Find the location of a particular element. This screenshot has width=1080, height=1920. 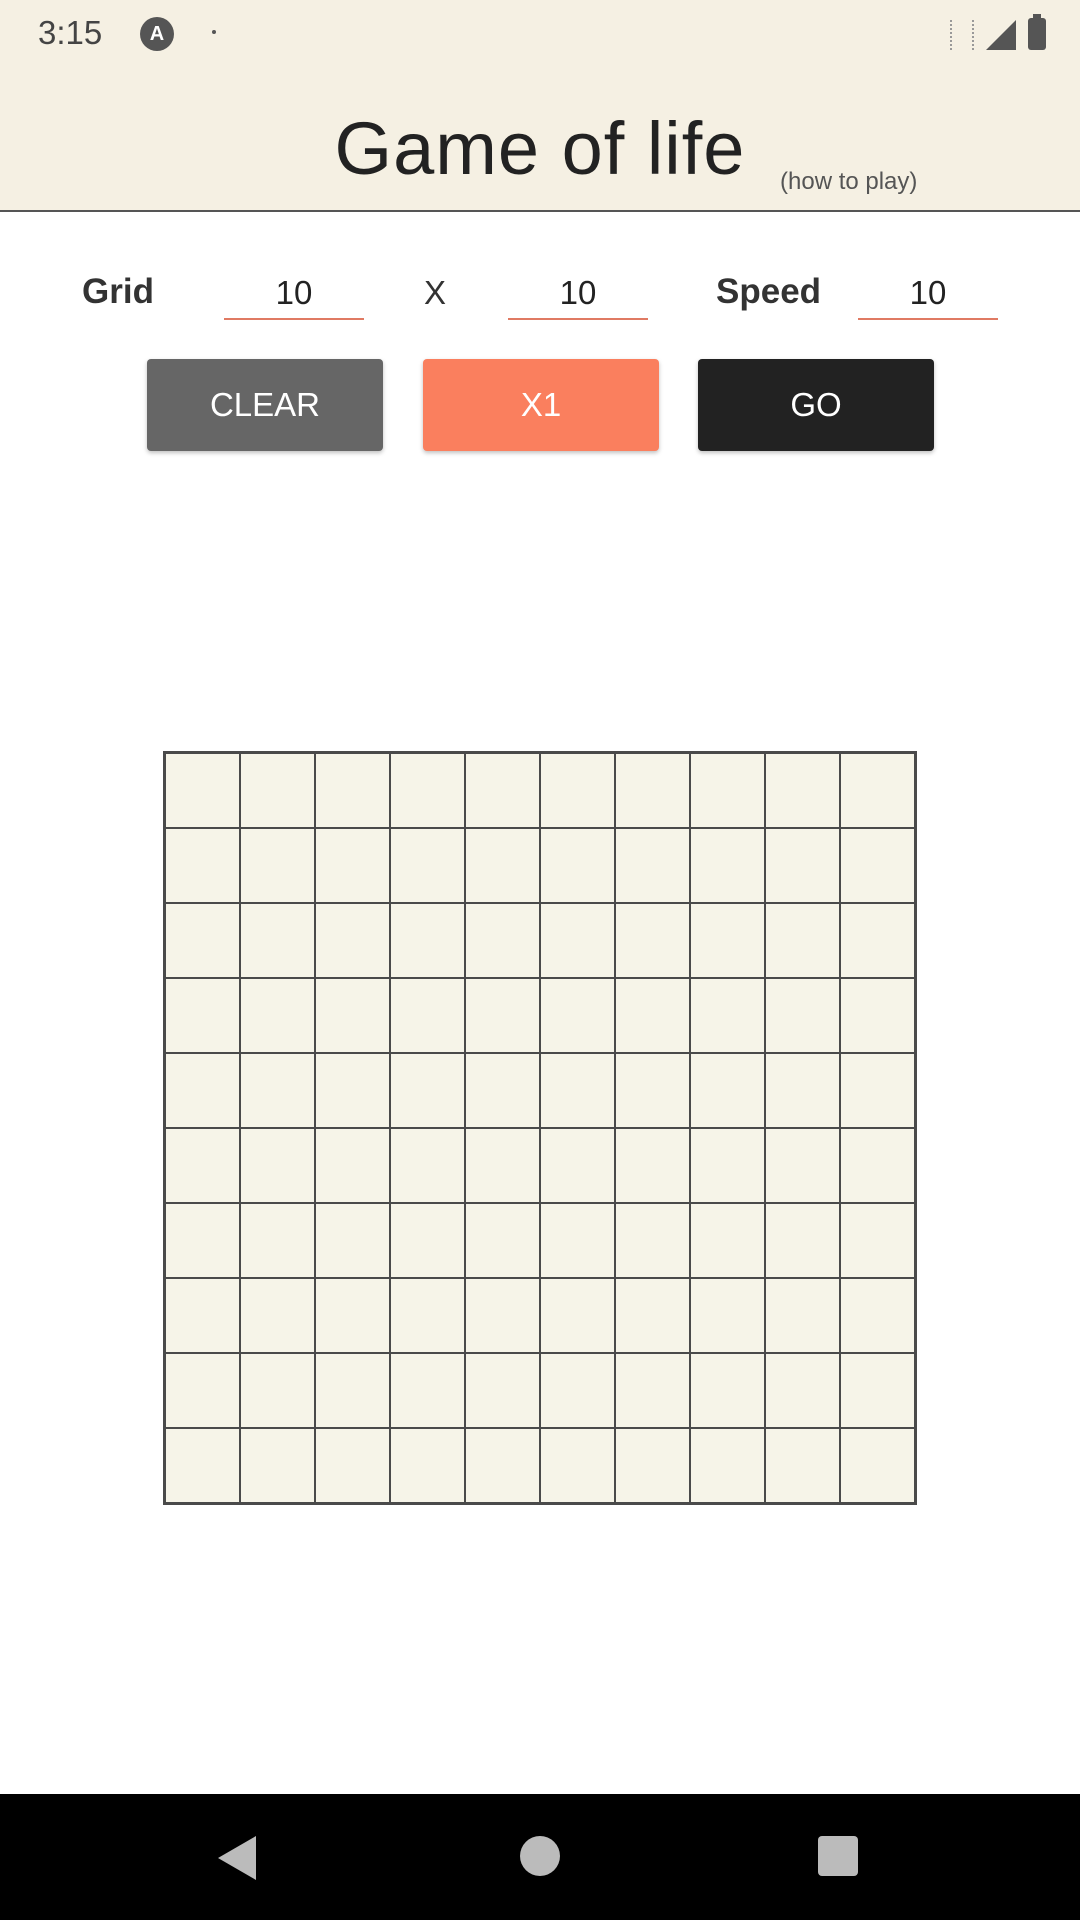

speed-input is located at coordinates (928, 294).